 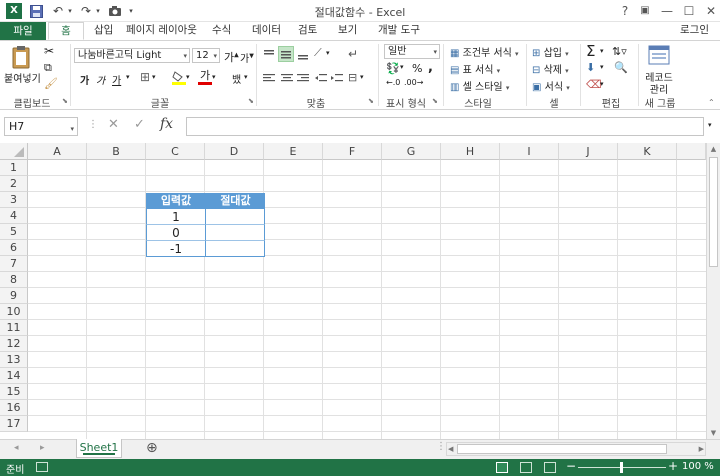 What do you see at coordinates (479, 85) in the screenshot?
I see `cell-styles-button: ▥ 셀 스타일 ▾` at bounding box center [479, 85].